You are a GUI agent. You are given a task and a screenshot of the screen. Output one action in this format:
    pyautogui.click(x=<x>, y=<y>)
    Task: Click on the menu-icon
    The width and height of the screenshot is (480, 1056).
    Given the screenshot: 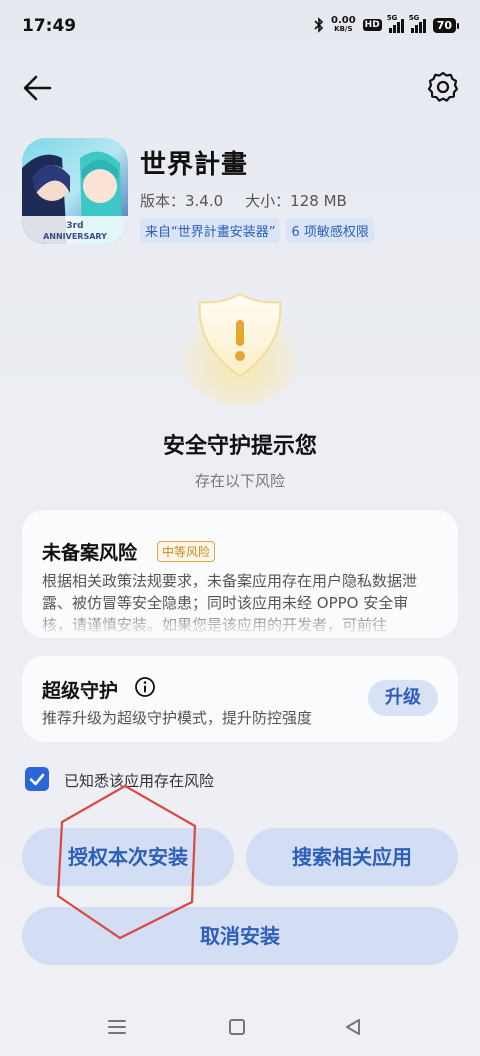 What is the action you would take?
    pyautogui.click(x=117, y=1027)
    